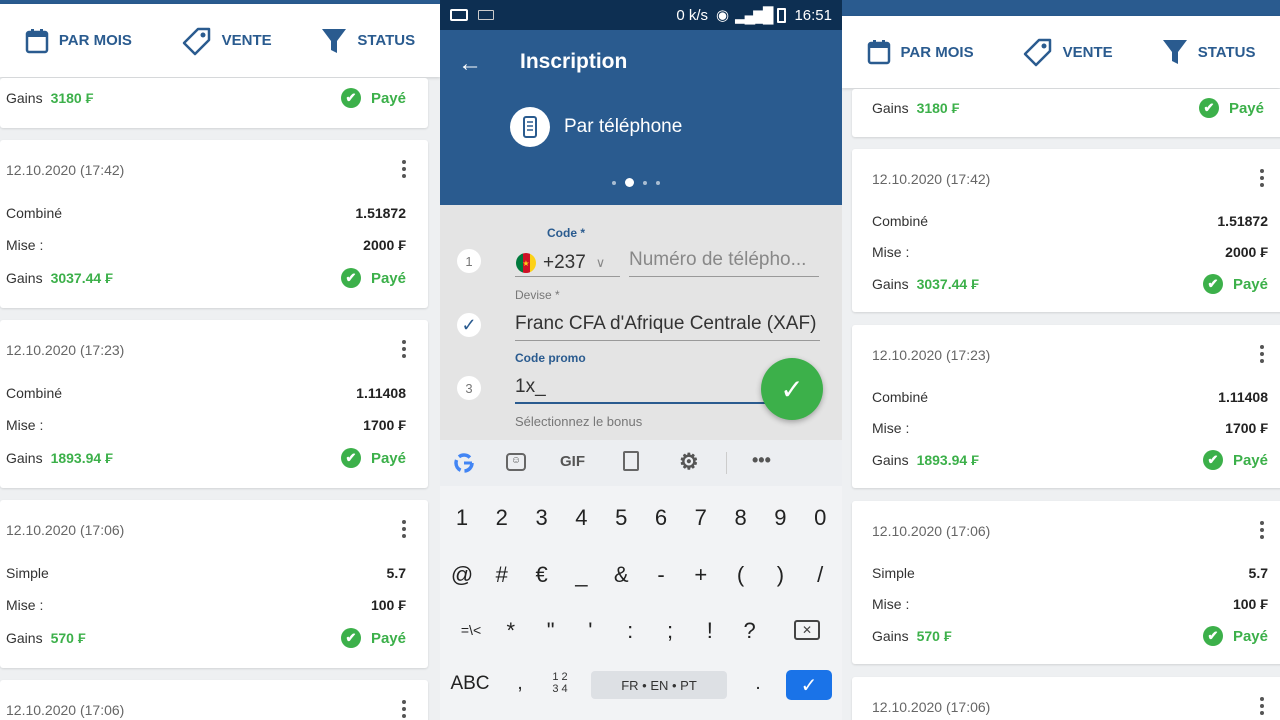  Describe the element at coordinates (650, 390) in the screenshot. I see `promo-code-input: 1x_` at that location.